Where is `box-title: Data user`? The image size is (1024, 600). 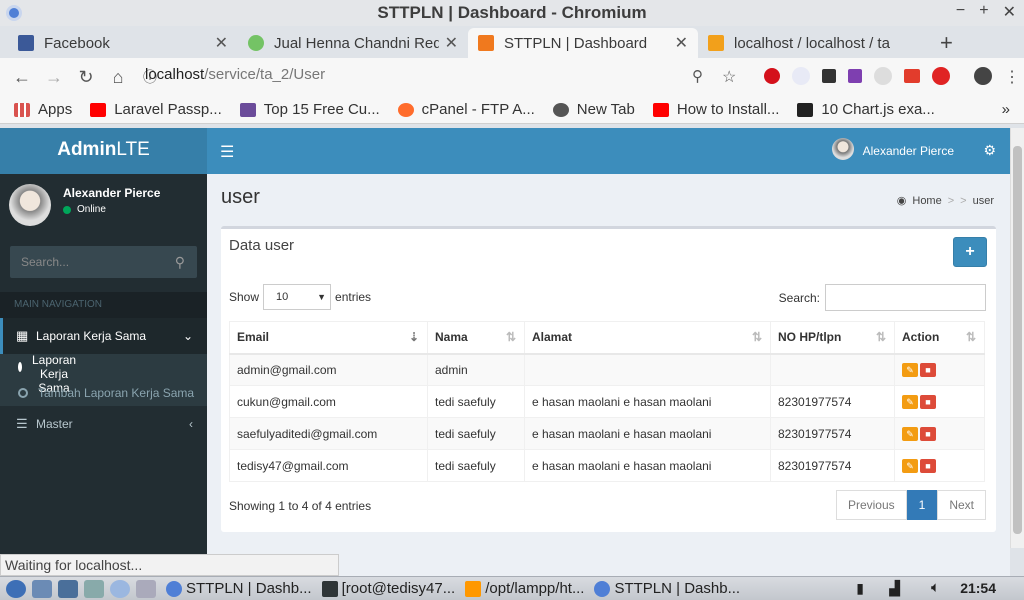
box-title: Data user is located at coordinates (262, 245).